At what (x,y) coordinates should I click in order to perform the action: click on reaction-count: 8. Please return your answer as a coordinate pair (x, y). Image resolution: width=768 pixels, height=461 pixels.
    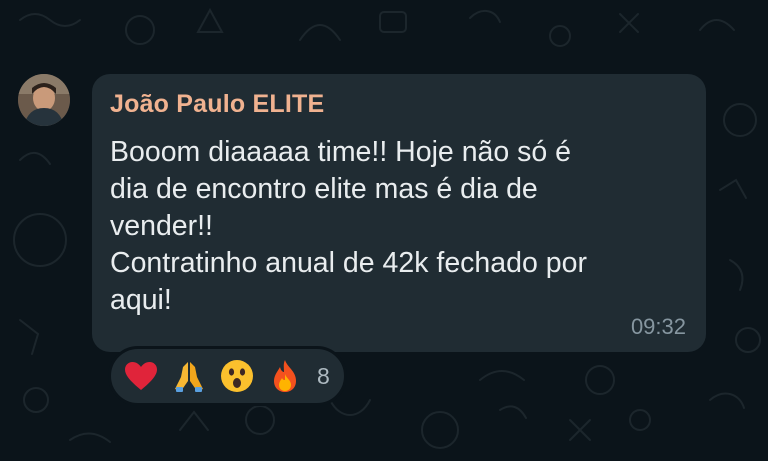
    Looking at the image, I should click on (323, 375).